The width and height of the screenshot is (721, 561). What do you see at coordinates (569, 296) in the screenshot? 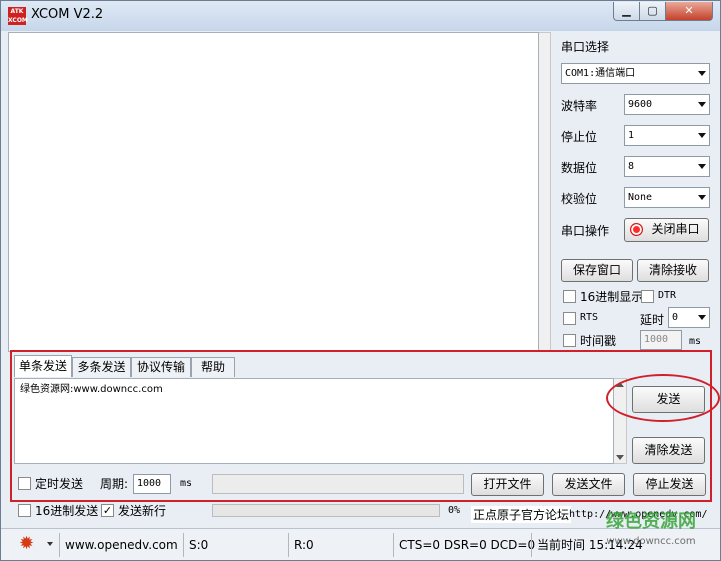
I see `hex-display-checkbox` at bounding box center [569, 296].